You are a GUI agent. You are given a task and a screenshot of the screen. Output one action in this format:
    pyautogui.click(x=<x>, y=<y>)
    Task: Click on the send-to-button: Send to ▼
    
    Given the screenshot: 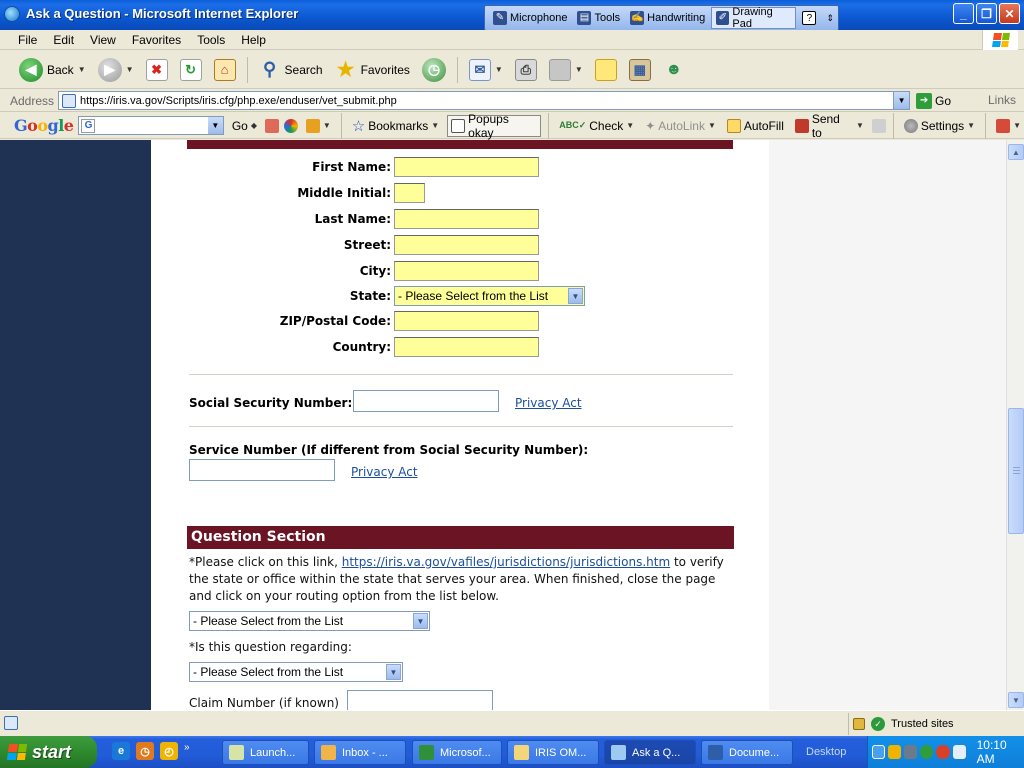 What is the action you would take?
    pyautogui.click(x=829, y=126)
    